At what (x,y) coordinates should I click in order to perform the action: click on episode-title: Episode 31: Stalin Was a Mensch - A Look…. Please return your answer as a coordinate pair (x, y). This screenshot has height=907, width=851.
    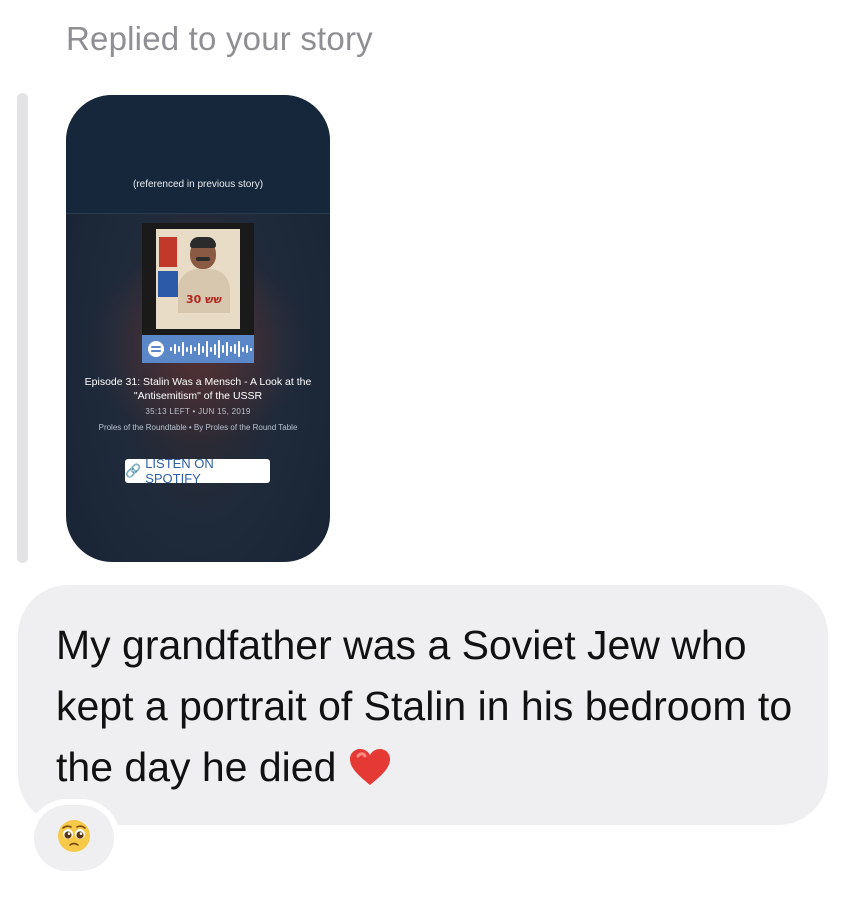
    Looking at the image, I should click on (198, 389).